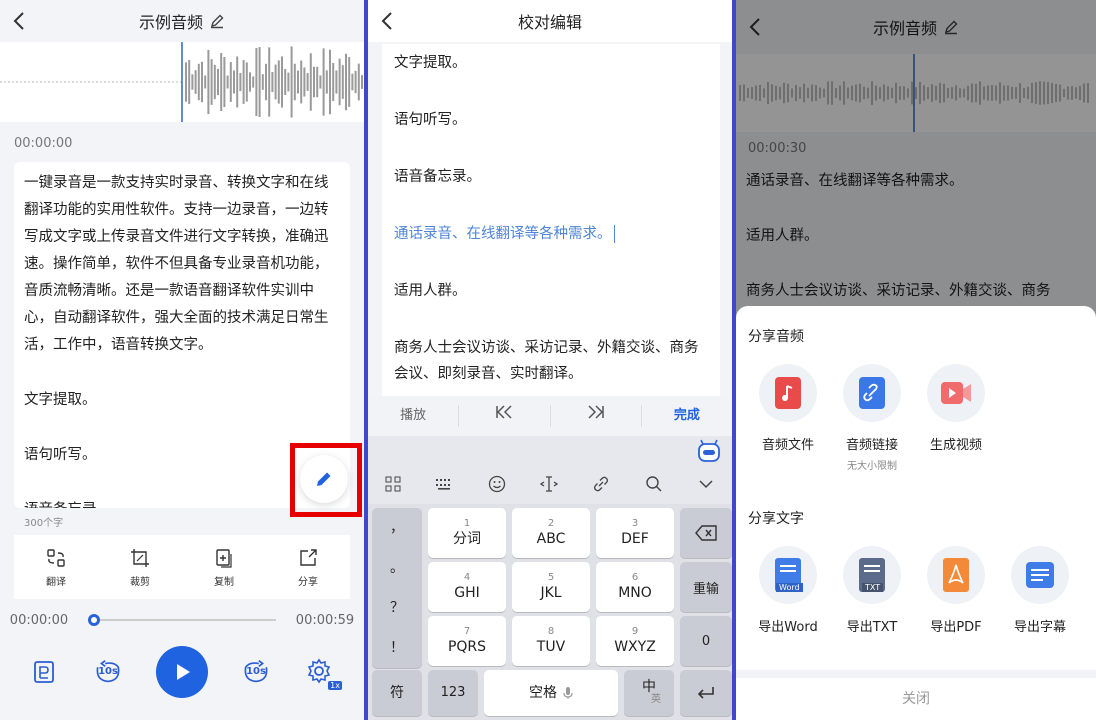 The width and height of the screenshot is (1096, 720). What do you see at coordinates (430, 291) in the screenshot?
I see `edit-line: 适用人群。` at bounding box center [430, 291].